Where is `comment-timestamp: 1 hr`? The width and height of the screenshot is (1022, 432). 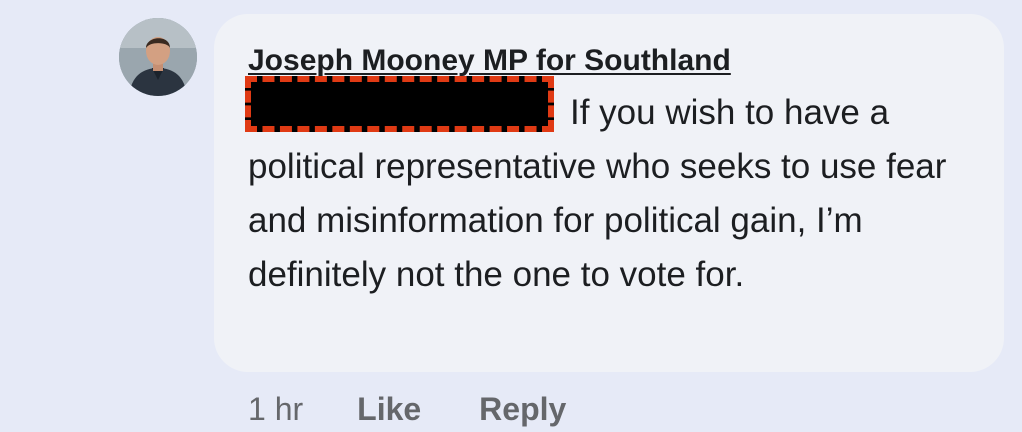
comment-timestamp: 1 hr is located at coordinates (275, 409).